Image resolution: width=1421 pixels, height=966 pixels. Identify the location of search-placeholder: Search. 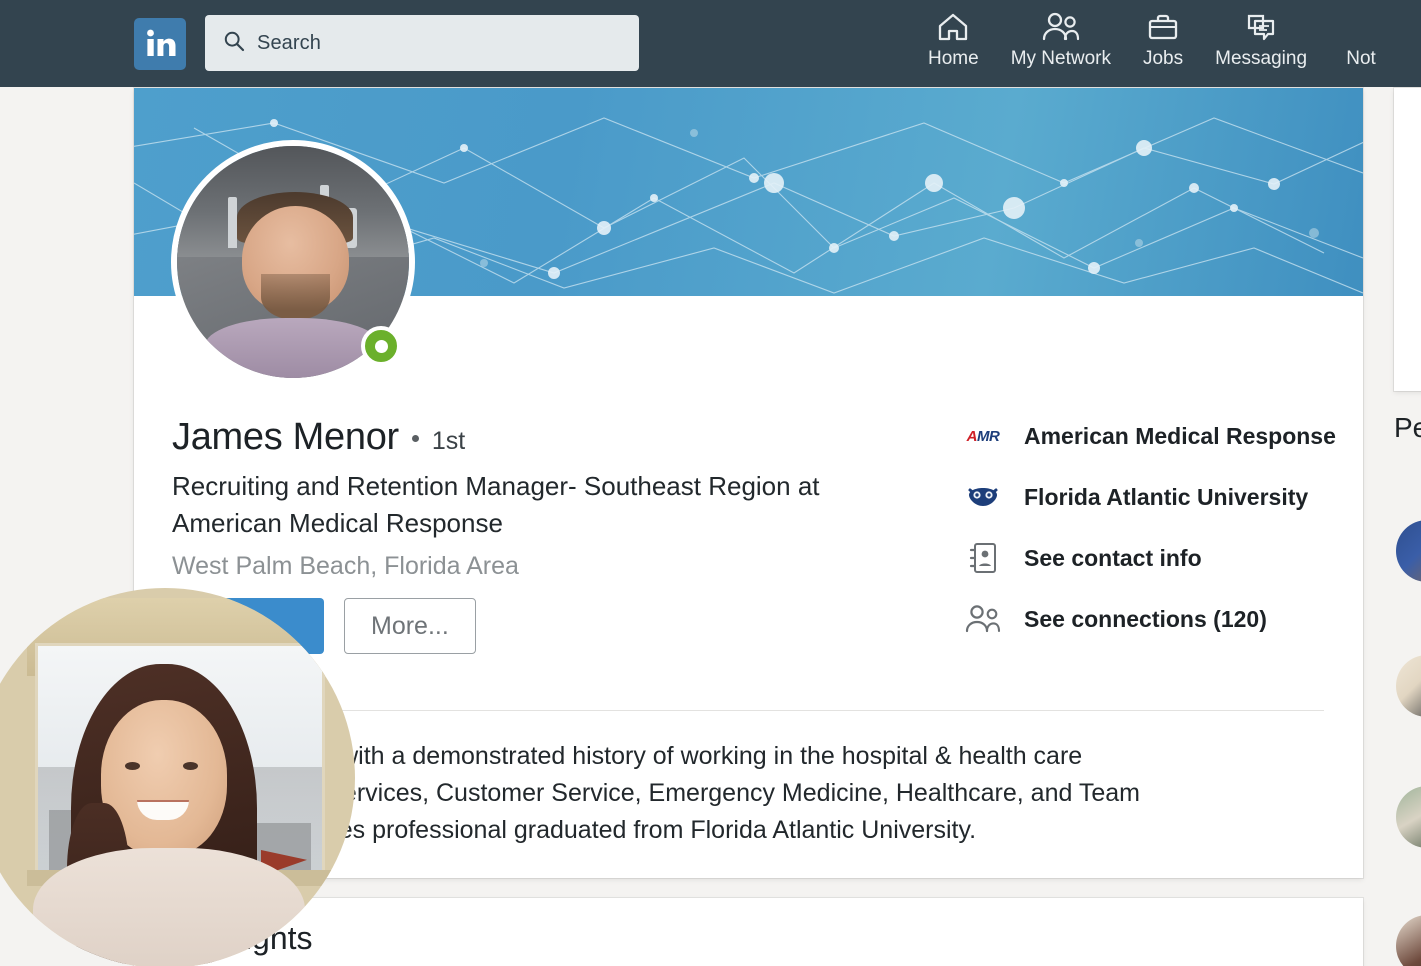
(289, 42).